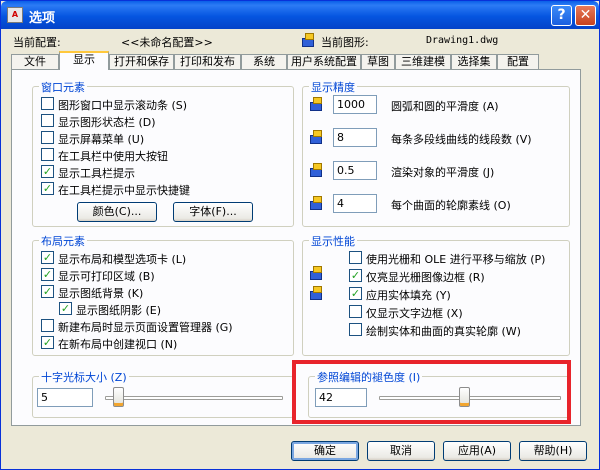  Describe the element at coordinates (264, 62) in the screenshot. I see `tab-system: 系统` at that location.